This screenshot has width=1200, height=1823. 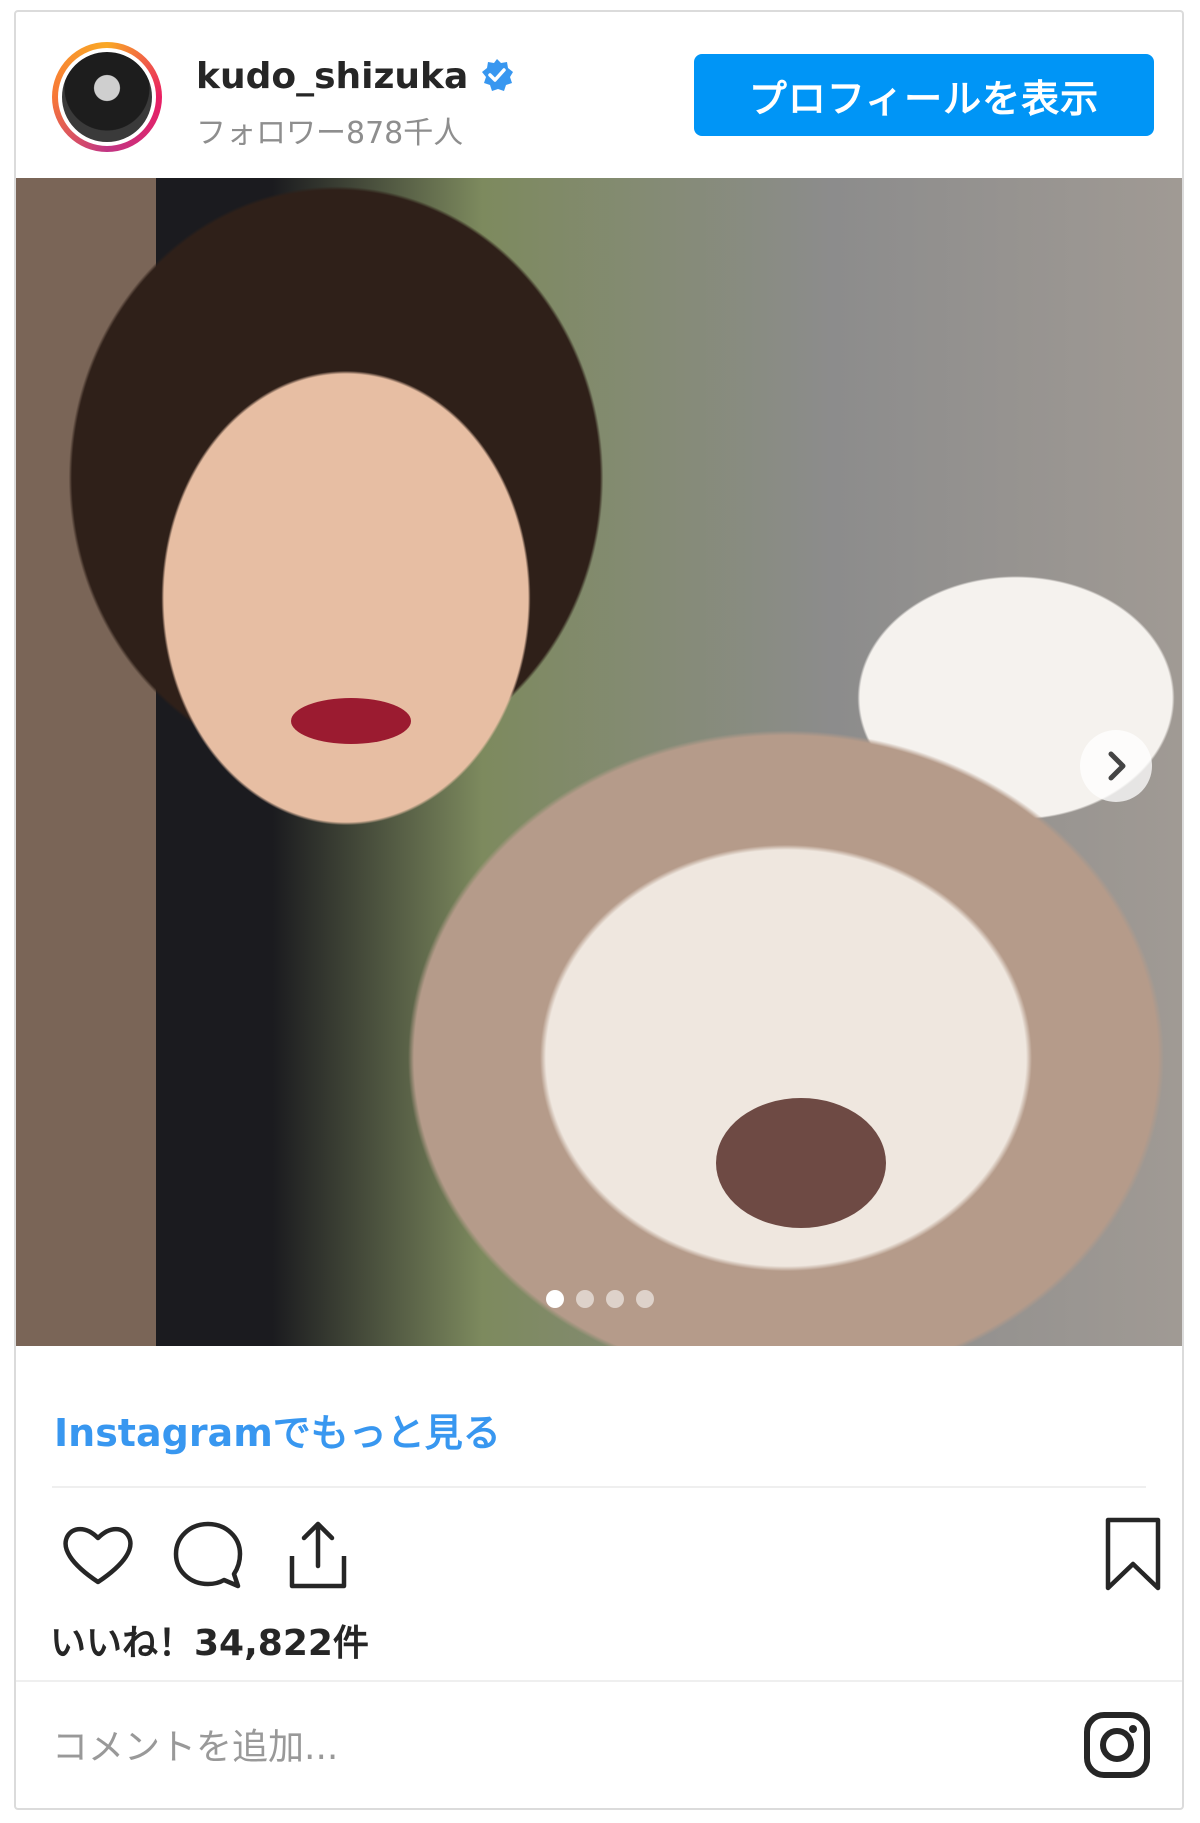 What do you see at coordinates (477, 1747) in the screenshot?
I see `comment-input` at bounding box center [477, 1747].